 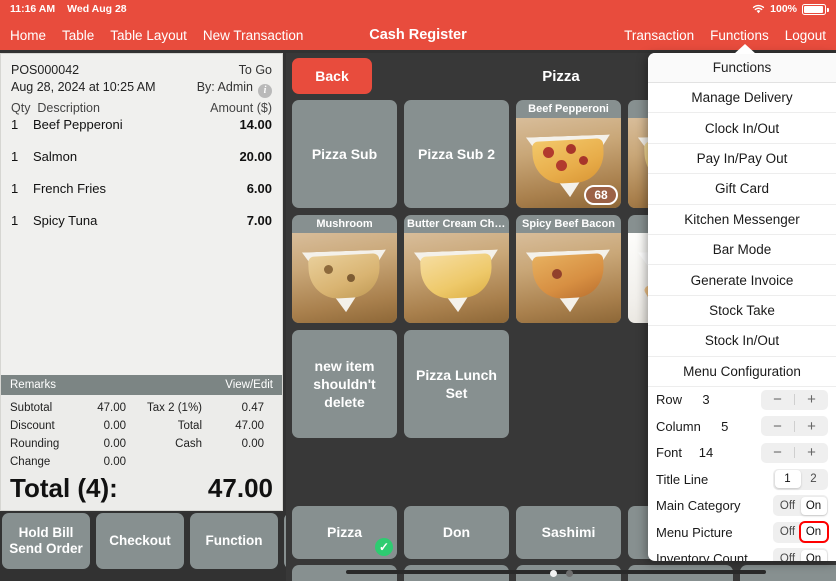 I want to click on config-row-inventory-count: Inventory Count Off On, so click(x=742, y=553).